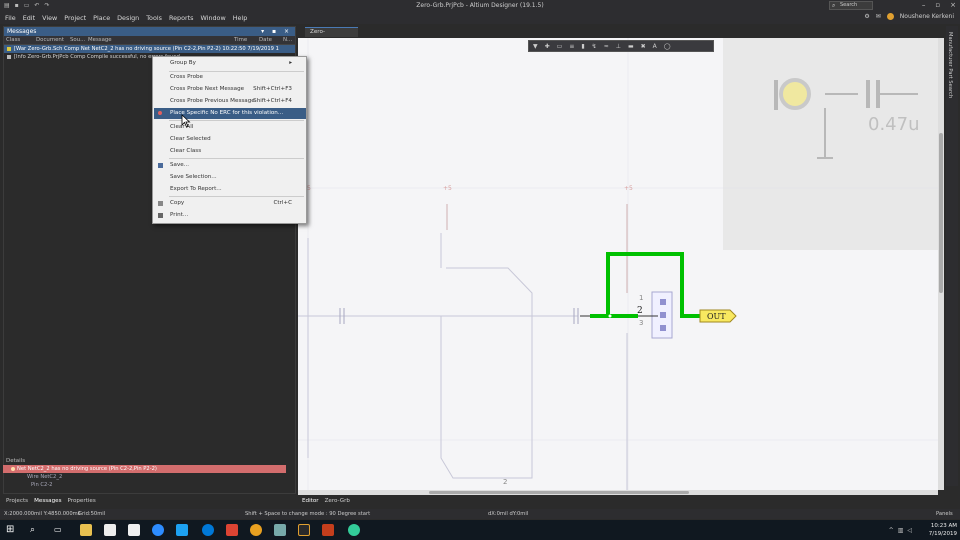  What do you see at coordinates (110, 530) in the screenshot?
I see `store-icon` at bounding box center [110, 530].